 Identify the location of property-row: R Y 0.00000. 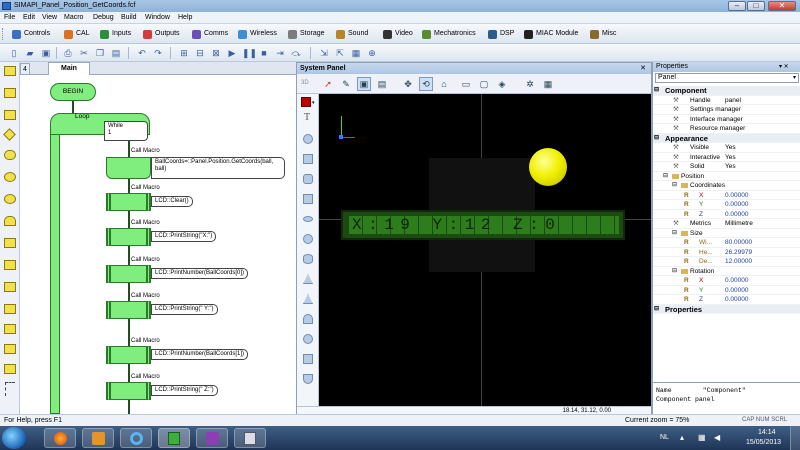
(726, 290).